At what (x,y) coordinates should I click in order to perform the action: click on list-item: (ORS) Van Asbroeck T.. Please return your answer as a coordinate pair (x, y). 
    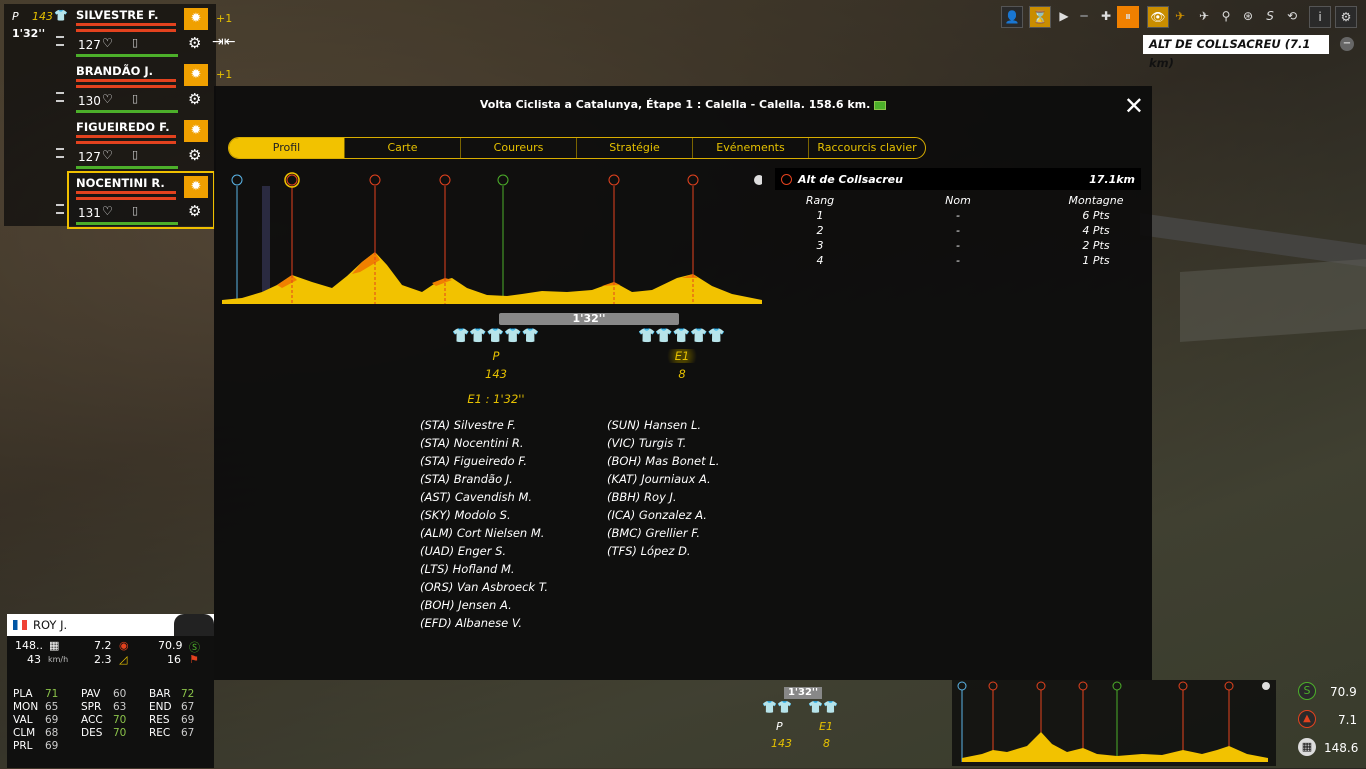
    Looking at the image, I should click on (484, 587).